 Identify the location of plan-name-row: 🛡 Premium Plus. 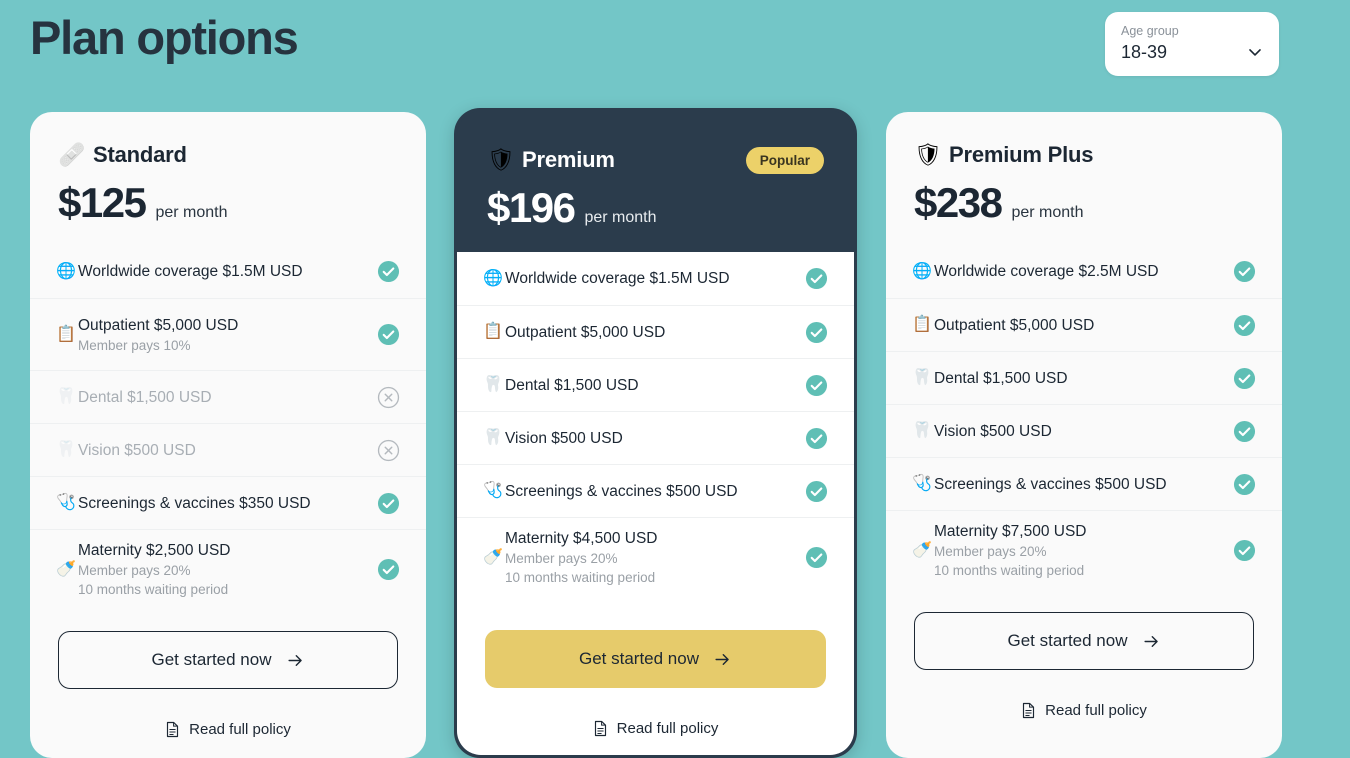
(1084, 155).